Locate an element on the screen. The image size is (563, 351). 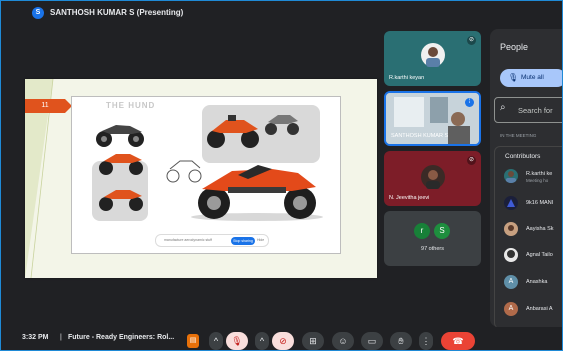
avatar: r is located at coordinates (422, 231).